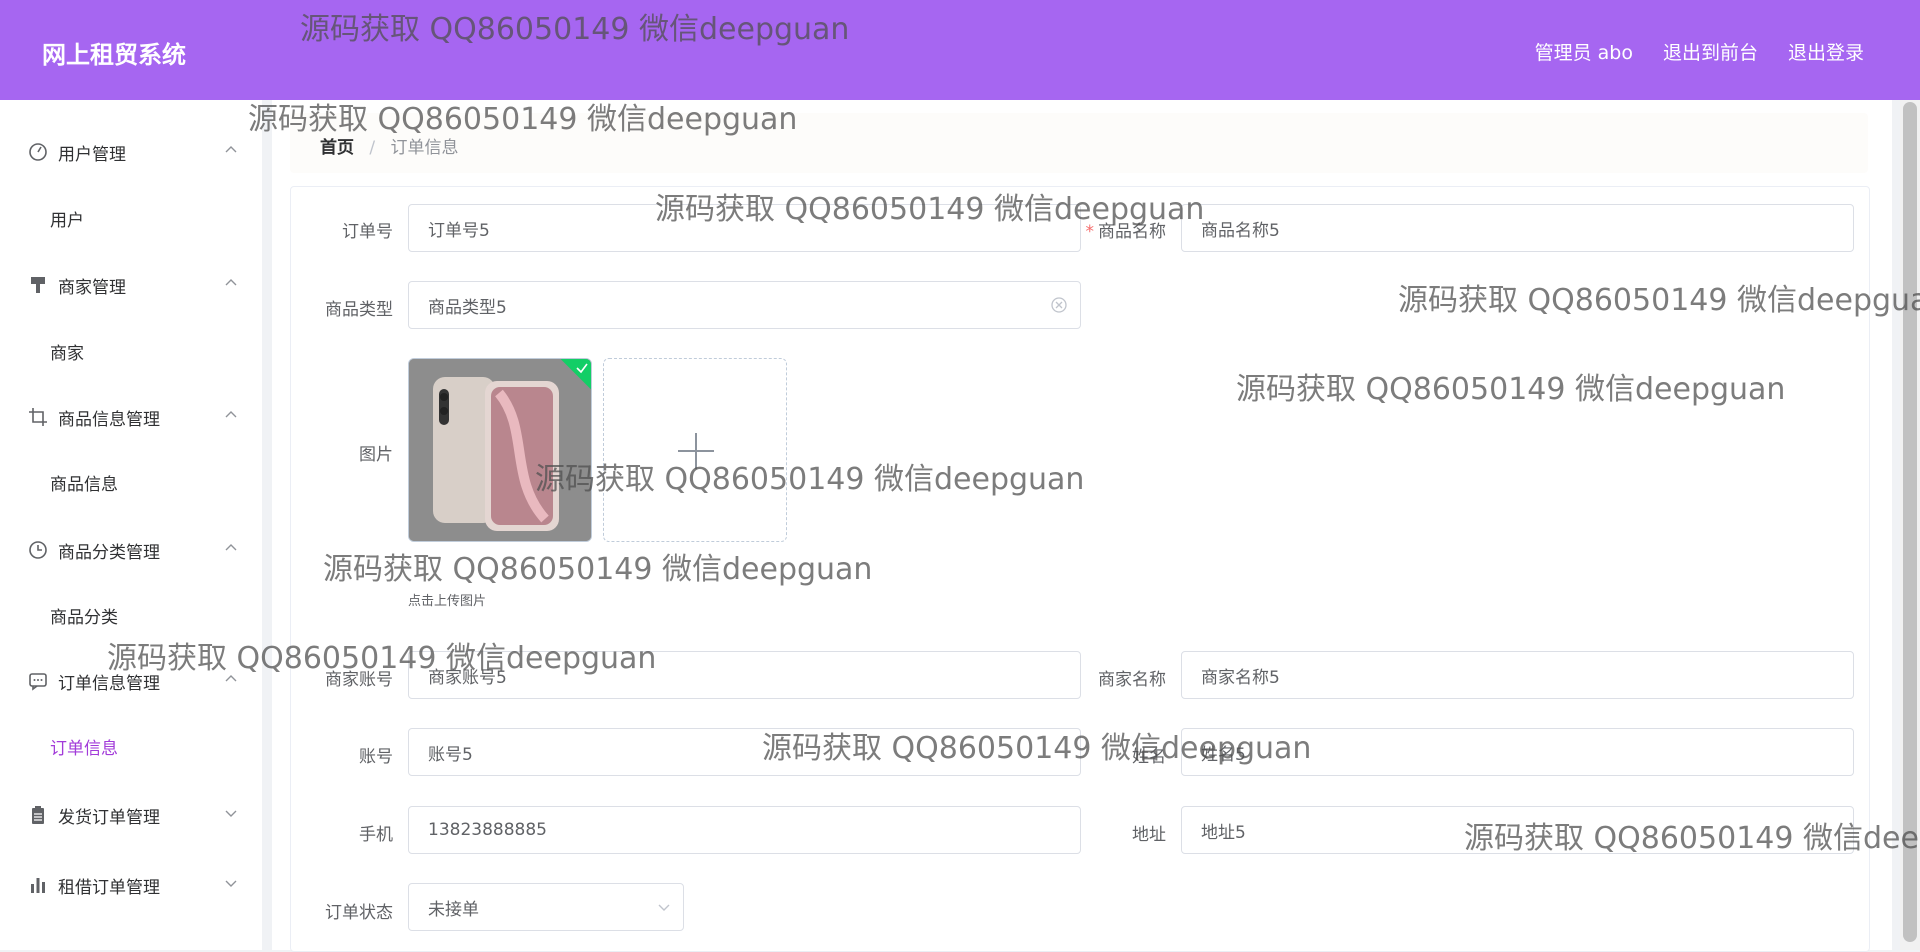 This screenshot has width=1920, height=952. Describe the element at coordinates (960, 50) in the screenshot. I see `top-header: 网上租贸系统 管理员 abo 退出到前台 退出登录` at that location.